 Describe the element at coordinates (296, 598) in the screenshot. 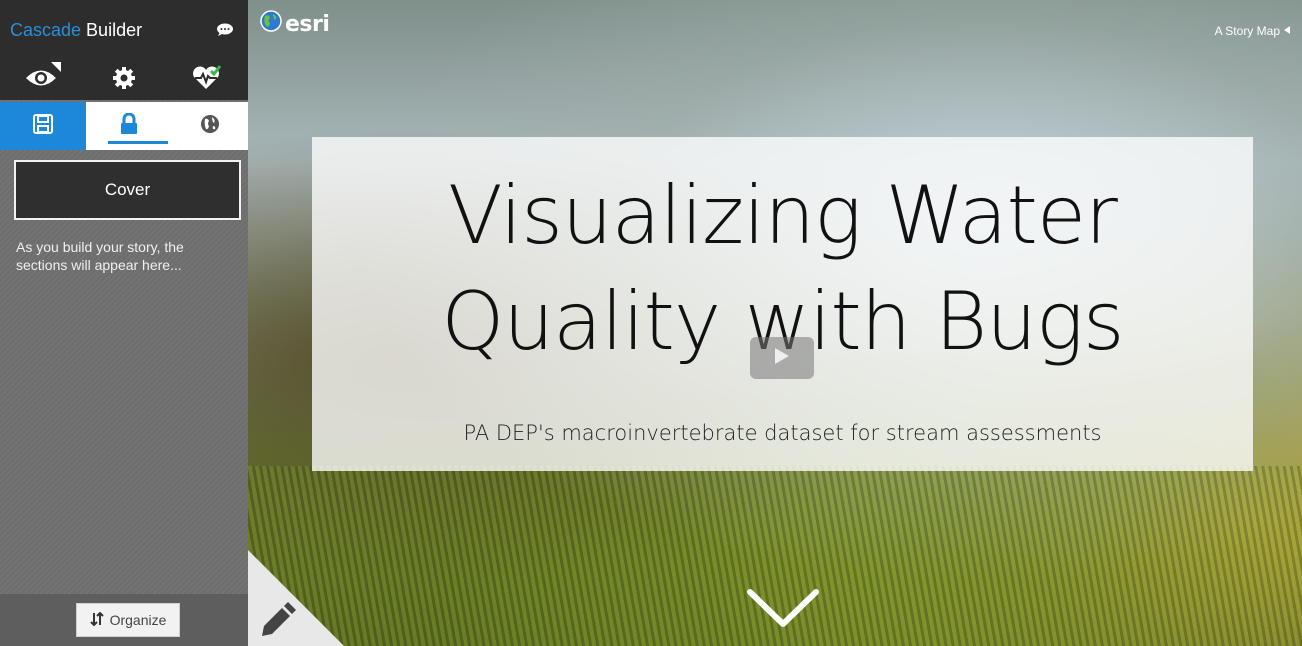

I see `edit-cover-button` at that location.